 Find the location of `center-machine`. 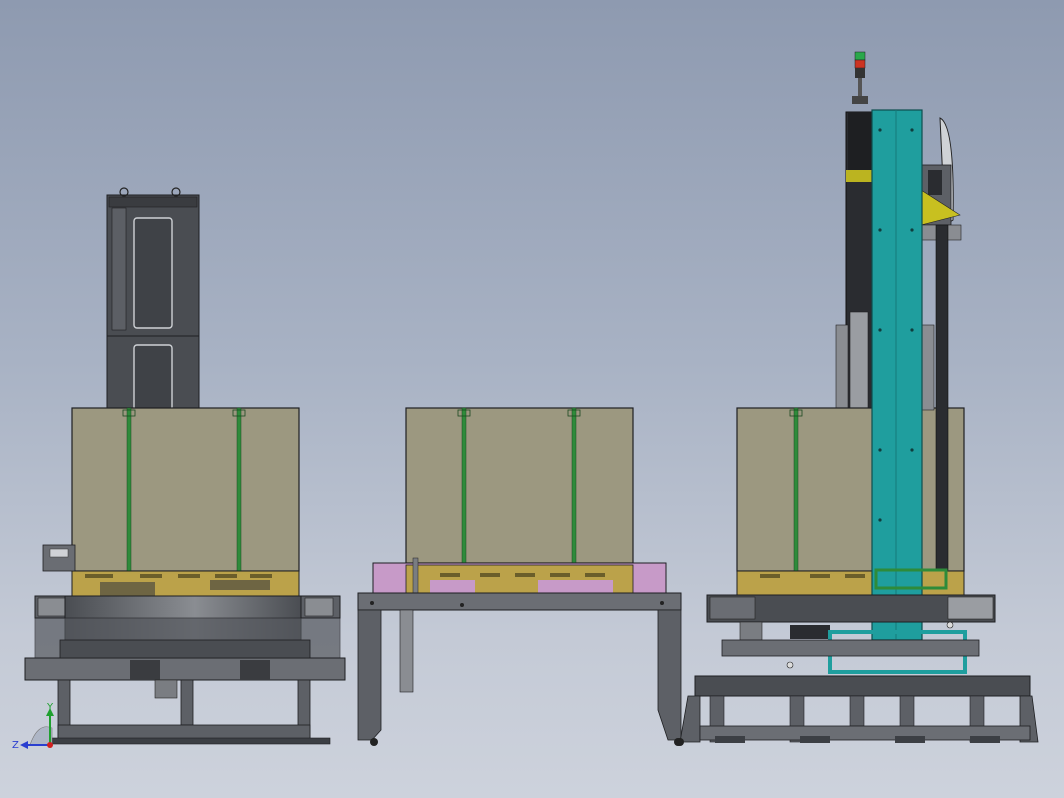

center-machine is located at coordinates (519, 576).